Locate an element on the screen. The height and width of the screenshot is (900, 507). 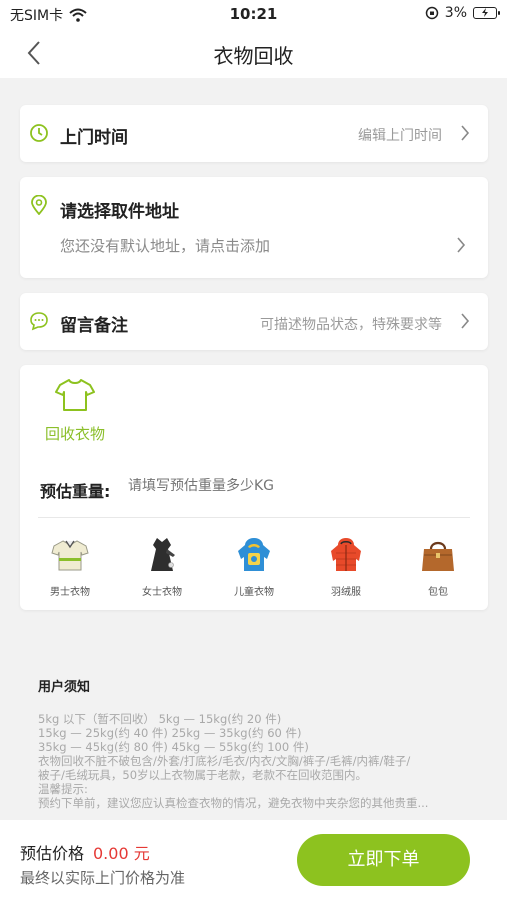
category-label: 女士衣物 is located at coordinates (162, 592).